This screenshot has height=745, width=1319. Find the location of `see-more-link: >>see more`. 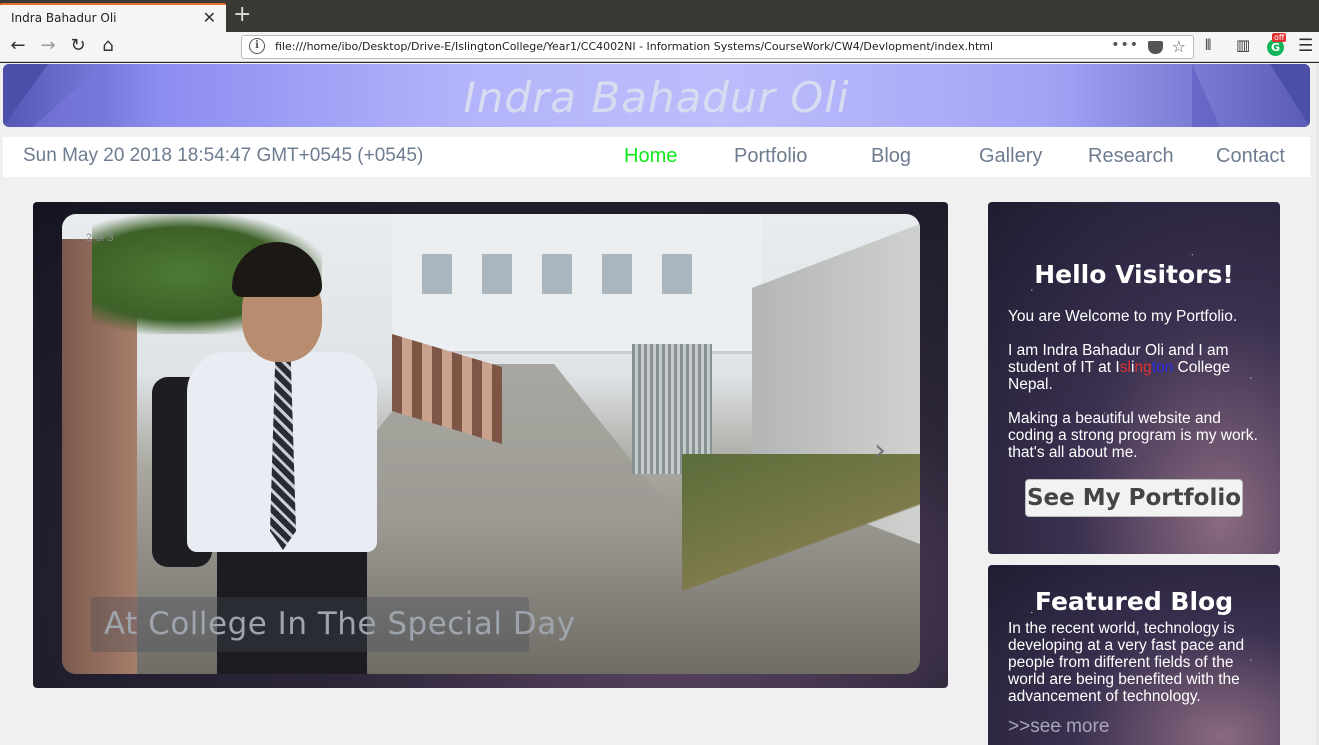

see-more-link: >>see more is located at coordinates (1058, 727).